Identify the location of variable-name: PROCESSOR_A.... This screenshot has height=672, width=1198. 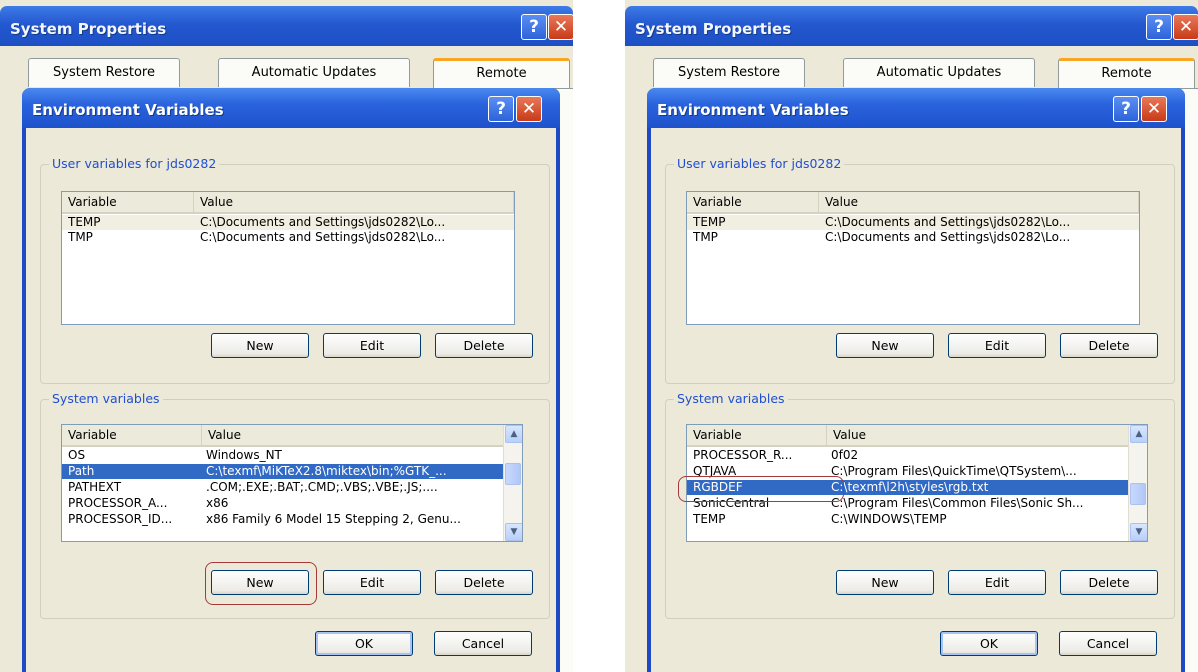
(118, 503).